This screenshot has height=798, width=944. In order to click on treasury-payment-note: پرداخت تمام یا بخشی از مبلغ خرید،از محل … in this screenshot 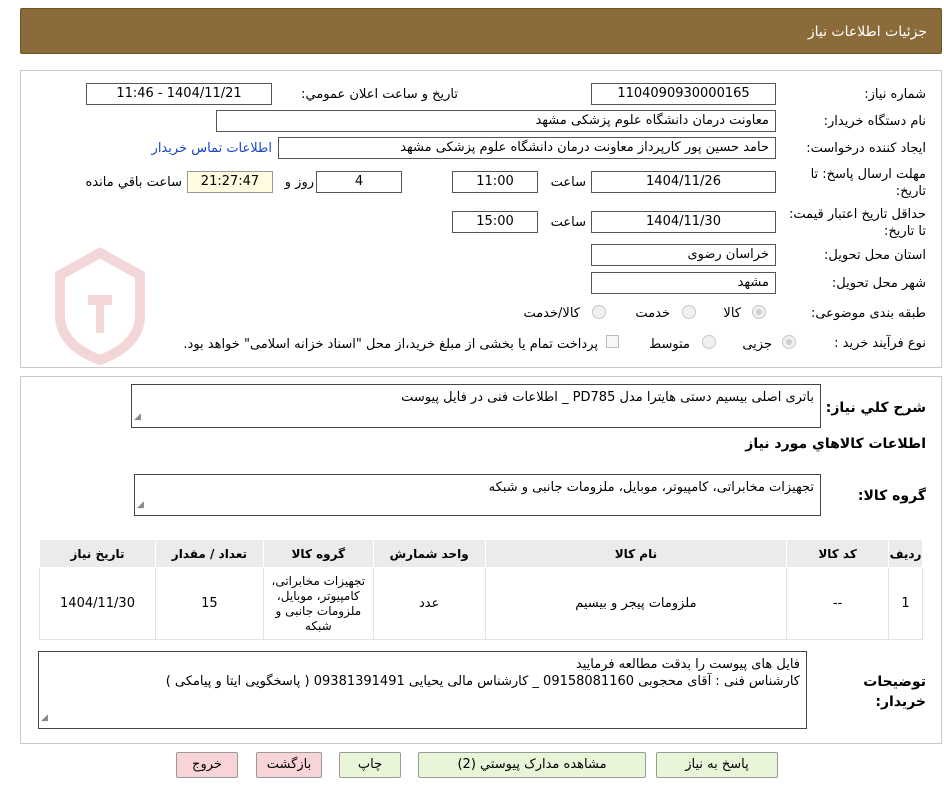, I will do `click(390, 344)`.